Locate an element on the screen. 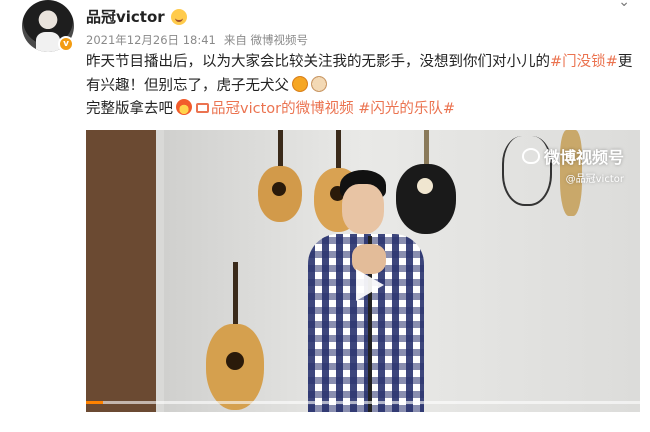 This screenshot has height=432, width=650. tiger-emoji-icon is located at coordinates (300, 84).